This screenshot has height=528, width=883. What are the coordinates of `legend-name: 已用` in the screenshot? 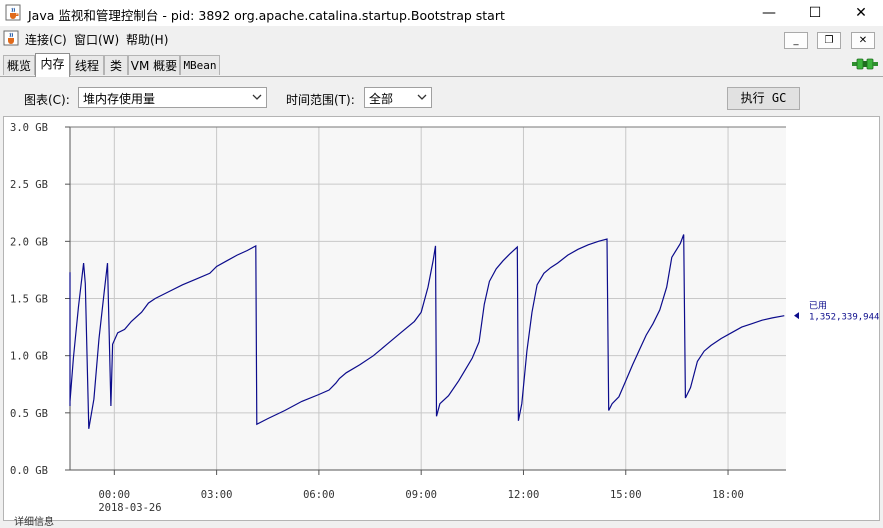 It's located at (818, 306).